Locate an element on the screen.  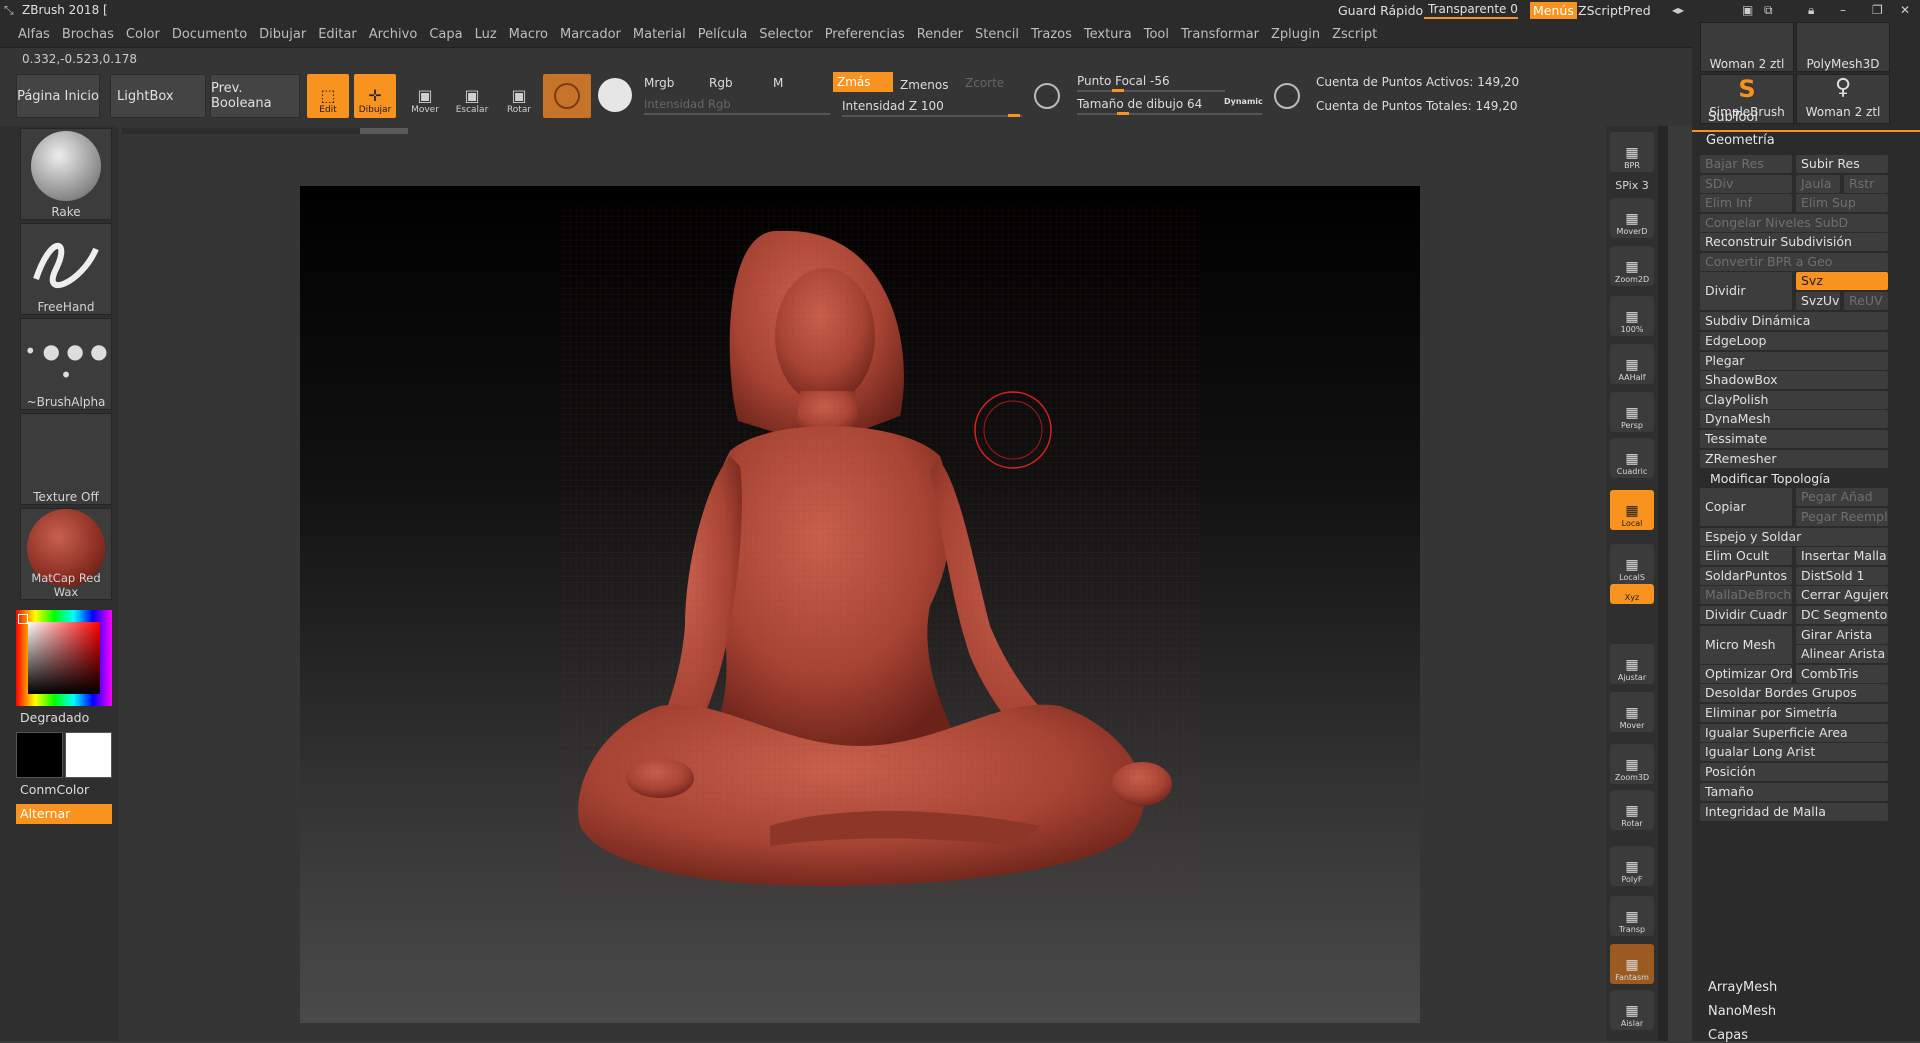
shelf-button-rotar: ▦ Rotar is located at coordinates (1632, 810).